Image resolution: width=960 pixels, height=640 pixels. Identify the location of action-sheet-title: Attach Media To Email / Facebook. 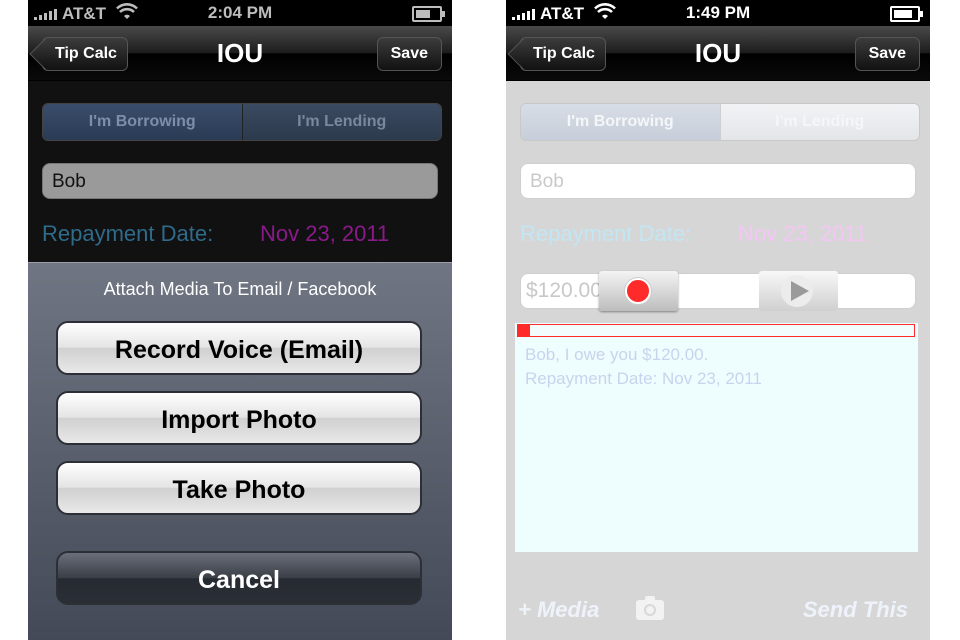
(240, 289).